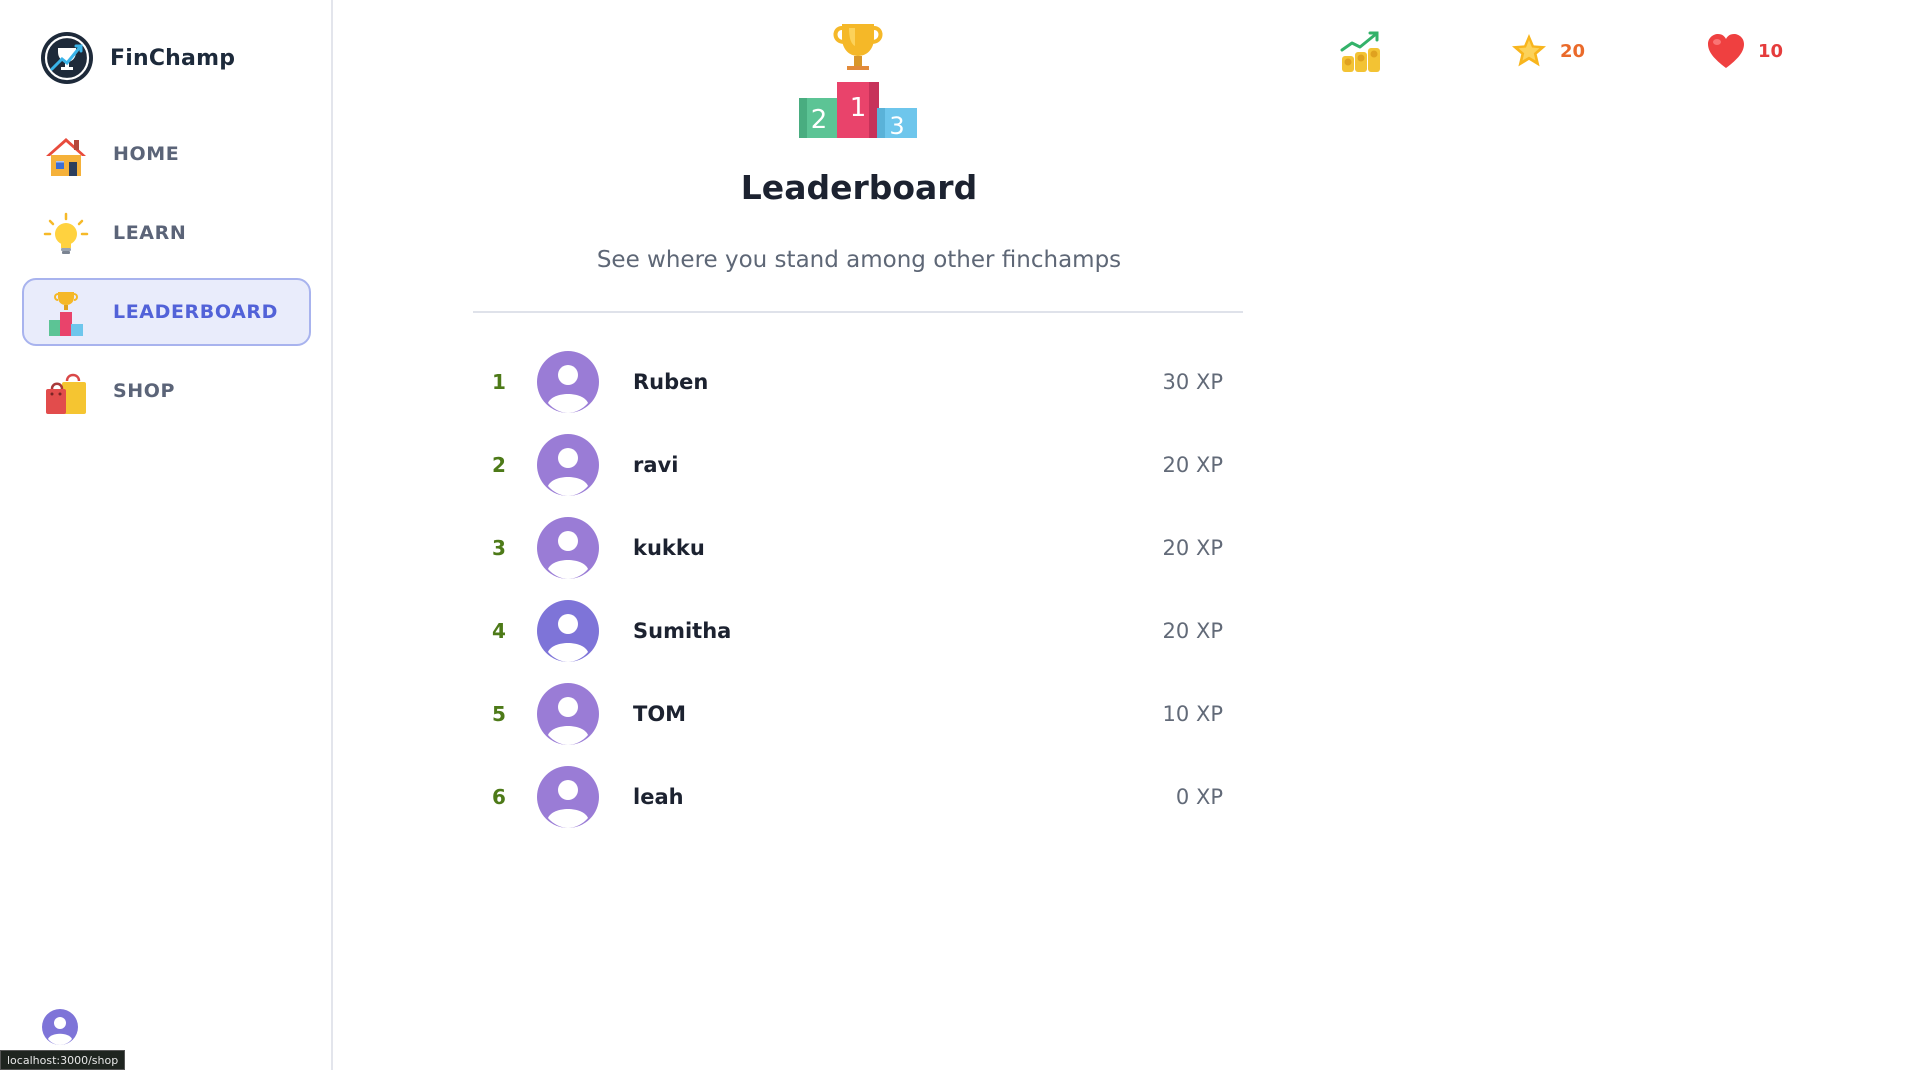  Describe the element at coordinates (896, 126) in the screenshot. I see `svg-text: 3` at that location.